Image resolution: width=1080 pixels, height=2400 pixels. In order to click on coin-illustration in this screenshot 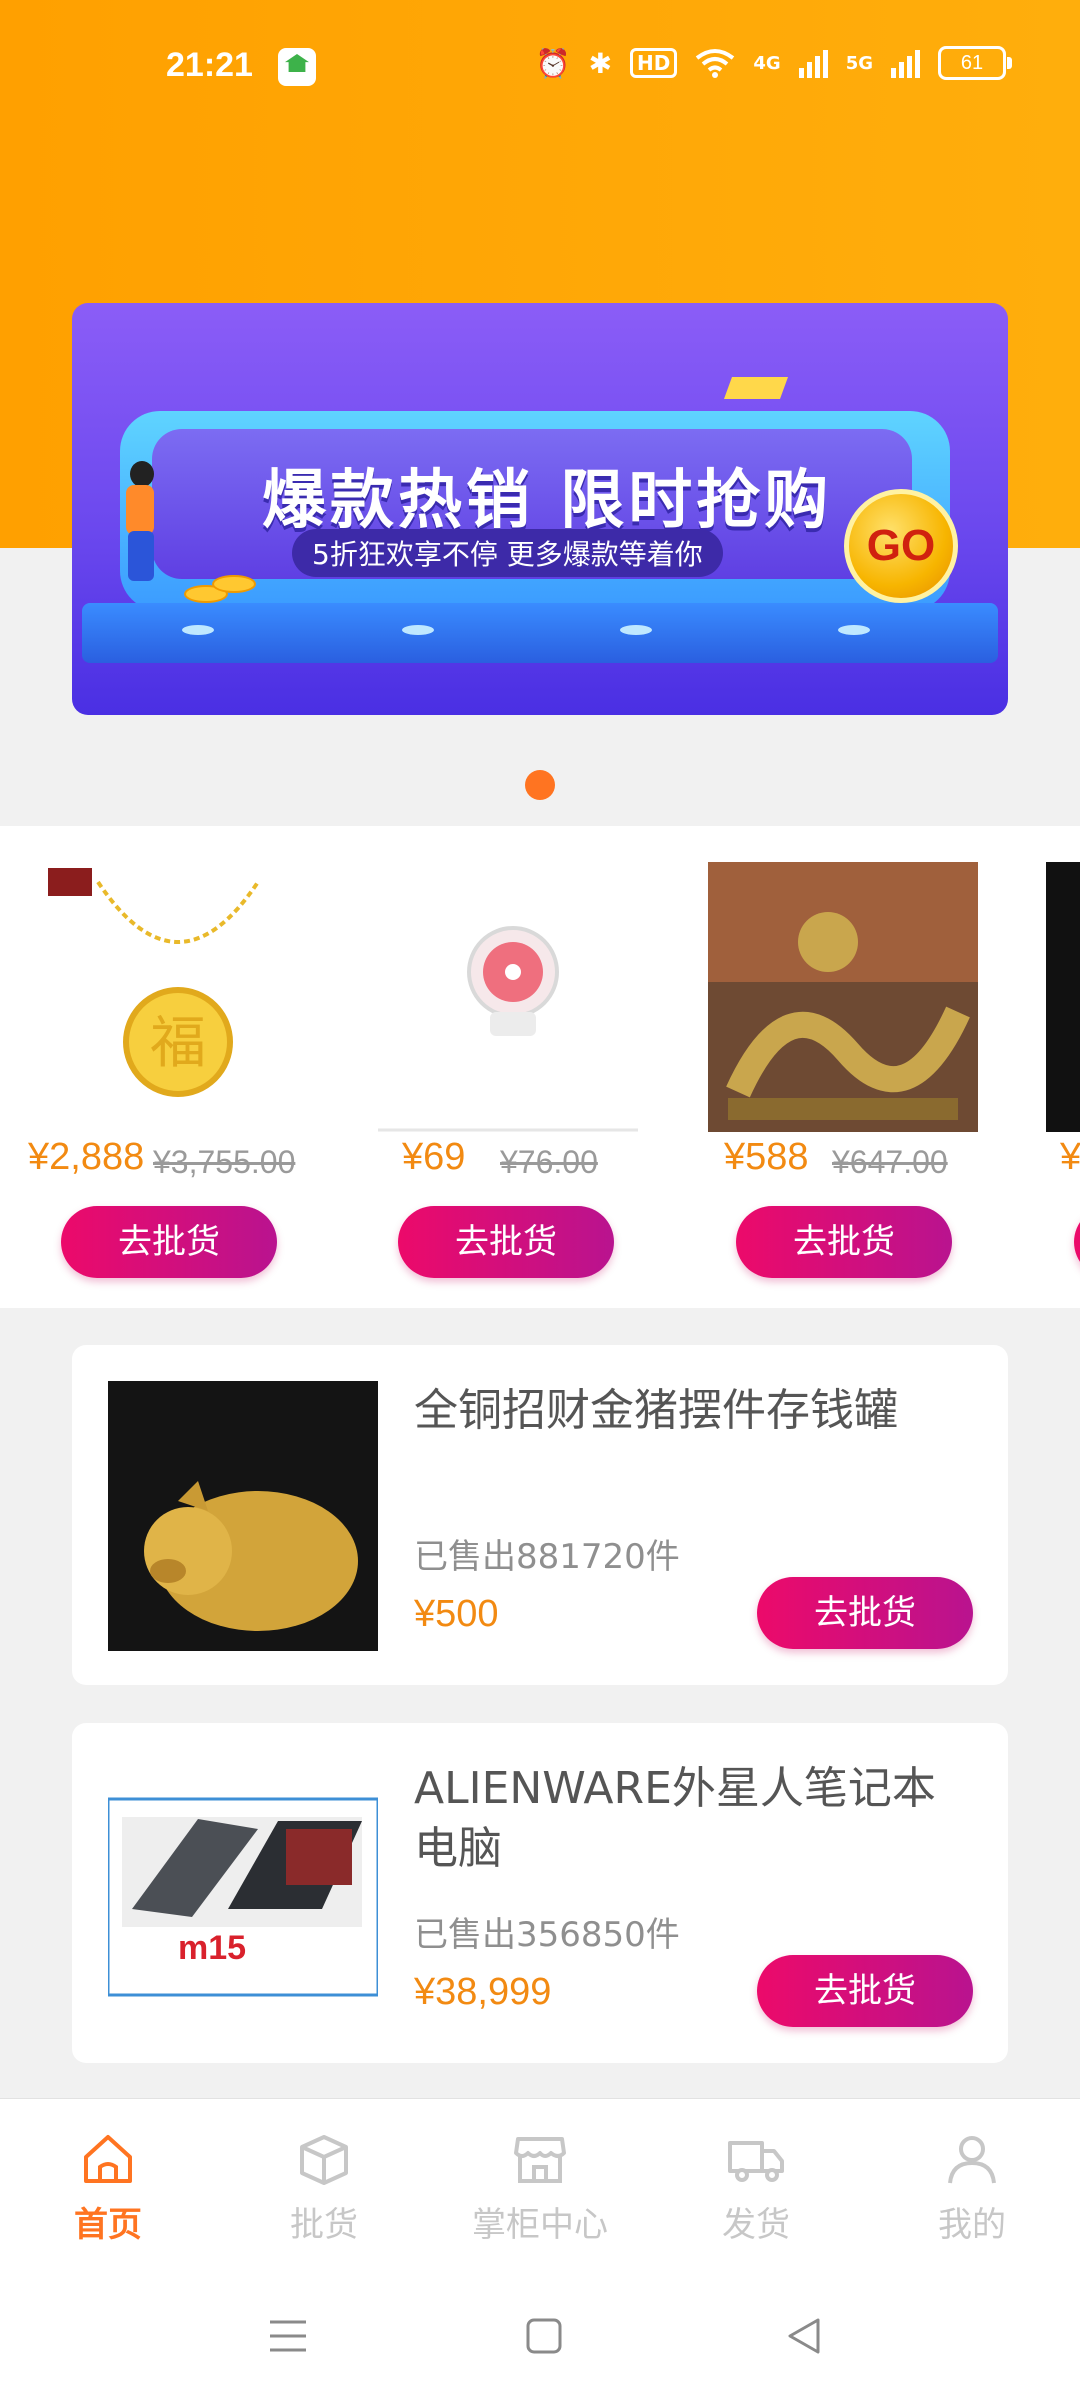, I will do `click(234, 584)`.